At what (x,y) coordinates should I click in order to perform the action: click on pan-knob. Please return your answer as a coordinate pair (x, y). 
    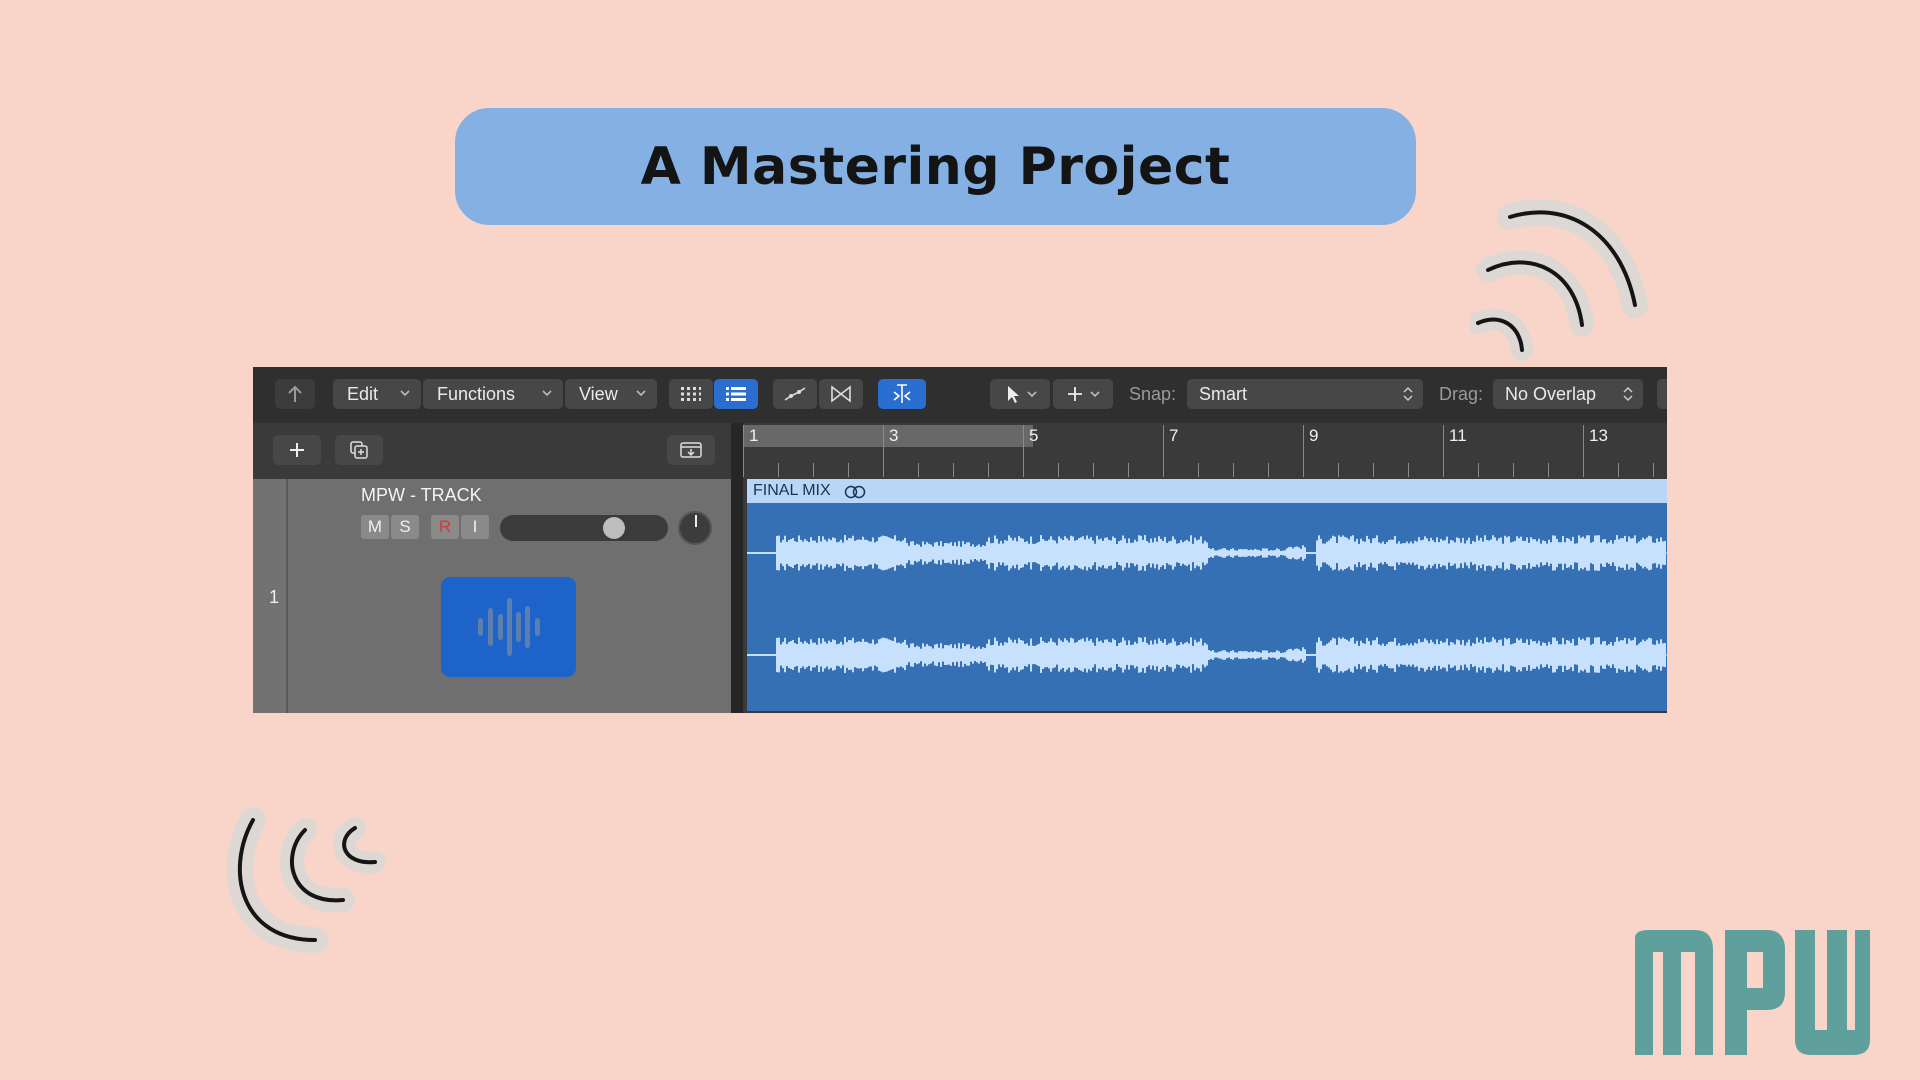
    Looking at the image, I should click on (695, 528).